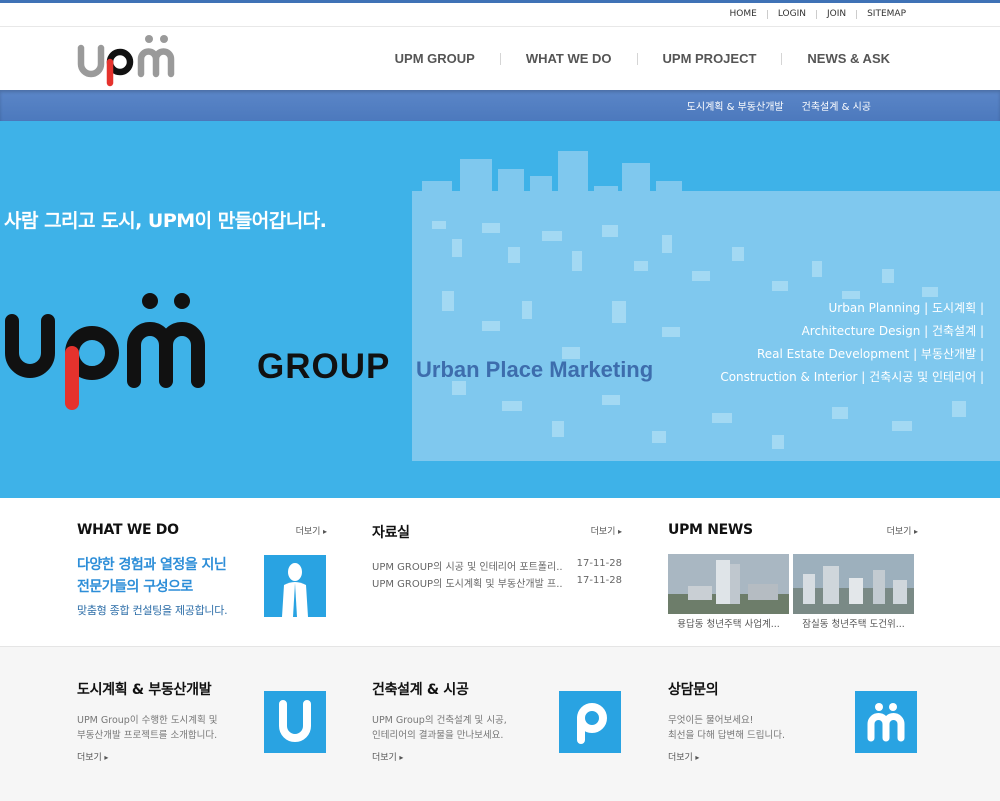  What do you see at coordinates (792, 14) in the screenshot?
I see `login-link: LOGIN` at bounding box center [792, 14].